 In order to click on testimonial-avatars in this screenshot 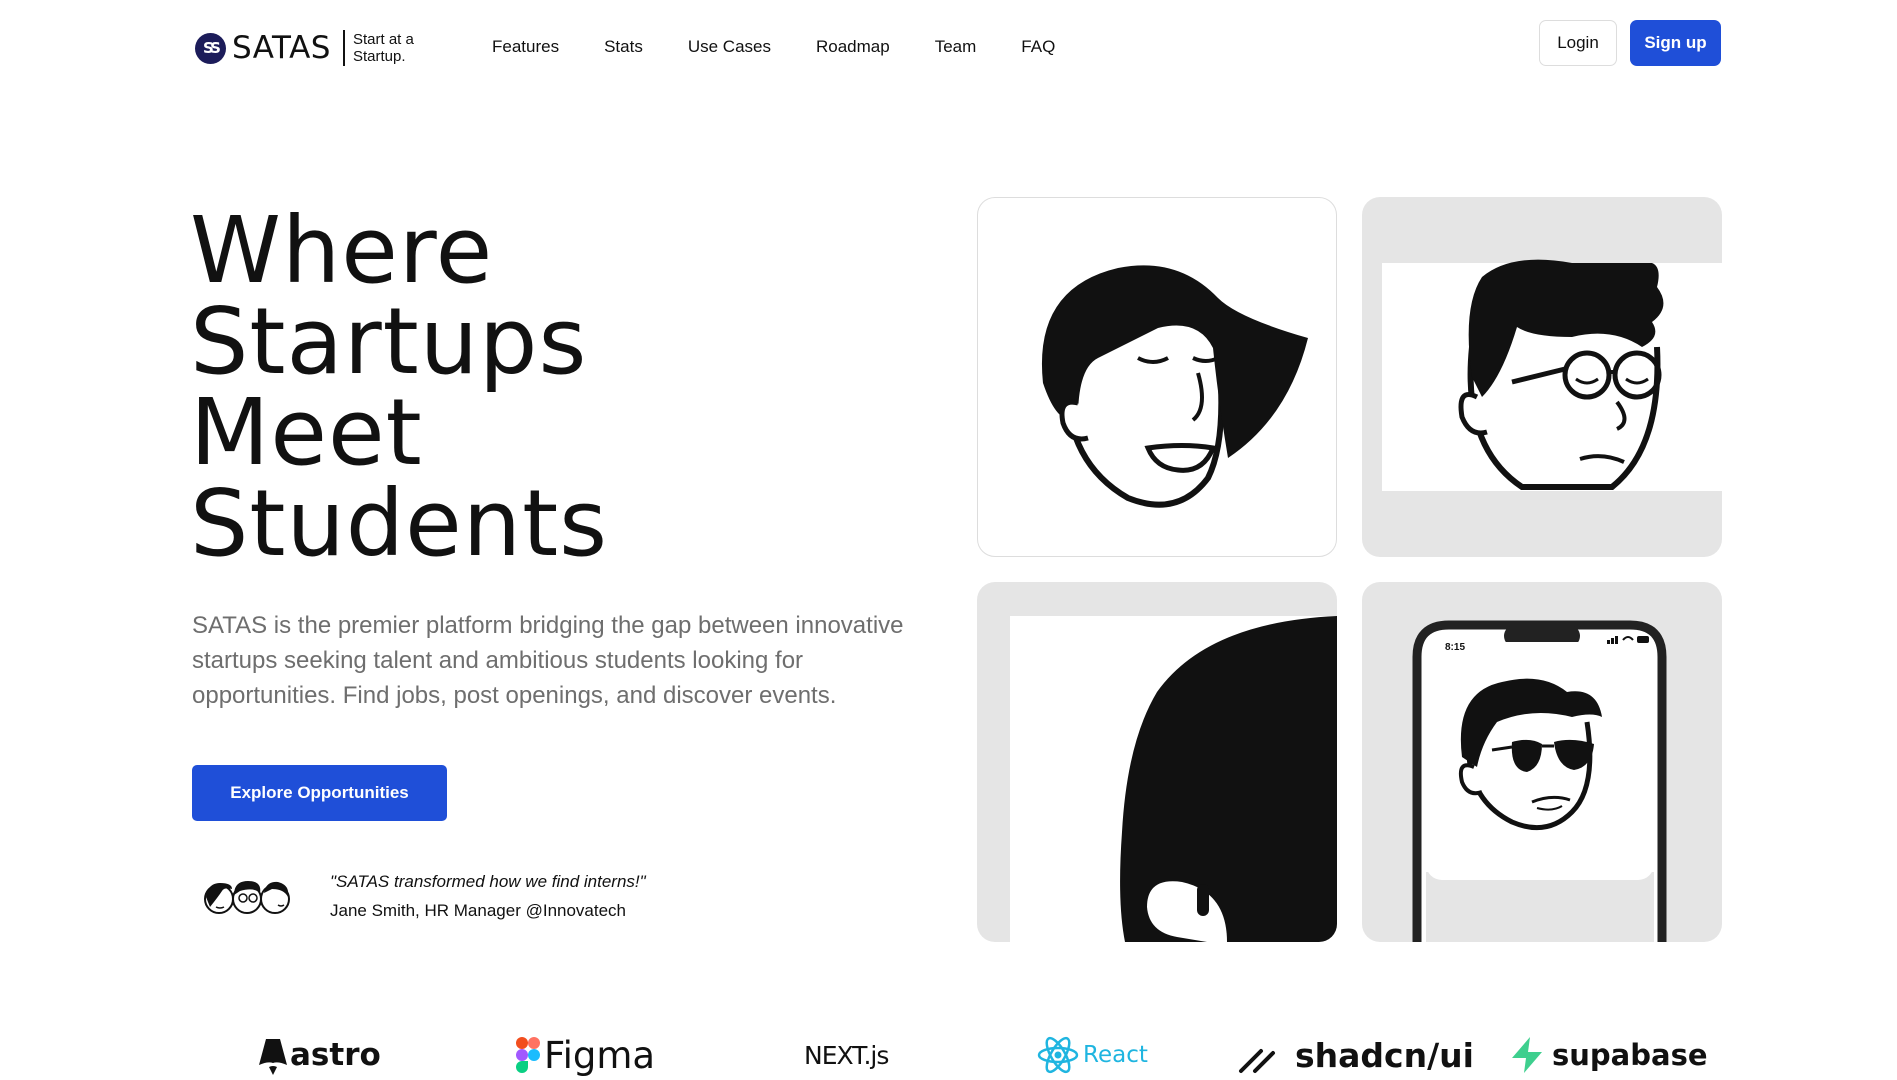, I will do `click(250, 897)`.